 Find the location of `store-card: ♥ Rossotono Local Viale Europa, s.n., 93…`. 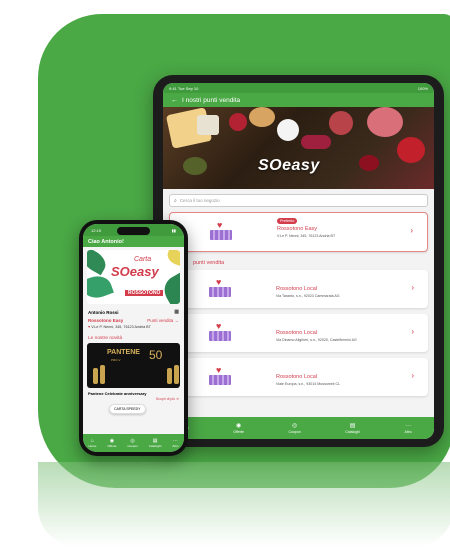

store-card: ♥ Rossotono Local Viale Europa, s.n., 93… is located at coordinates (298, 377).